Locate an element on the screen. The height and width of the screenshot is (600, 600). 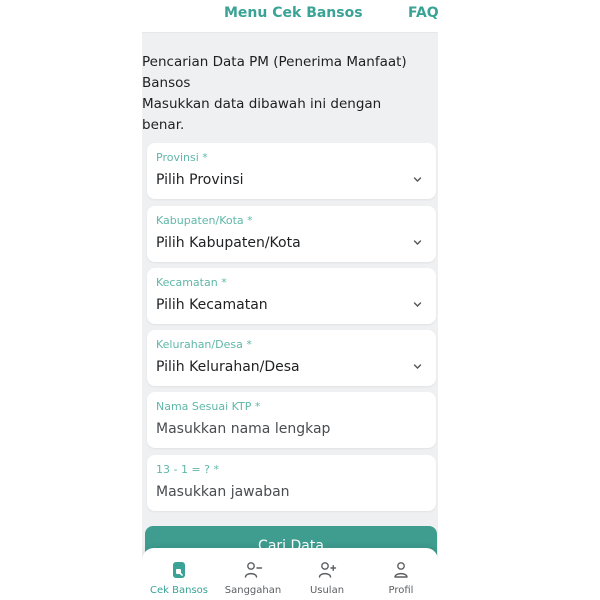
captcha-input: Masukkan jawaban is located at coordinates (223, 492).